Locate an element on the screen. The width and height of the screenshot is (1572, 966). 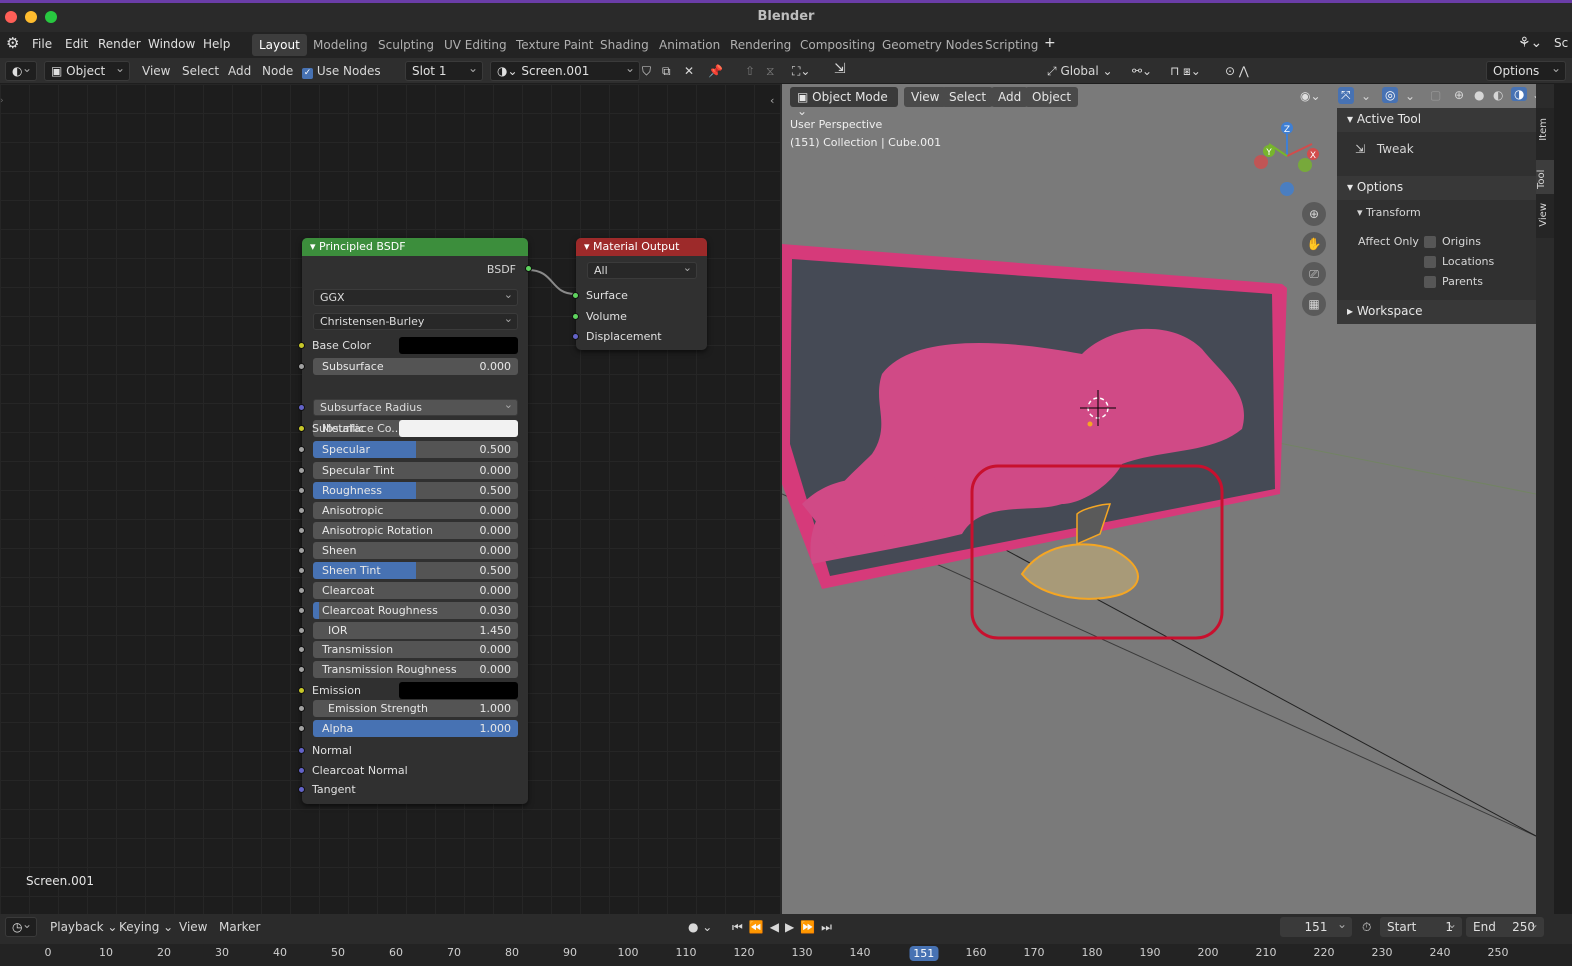
bsdf-value-slider: Sheen Tint 0.500 is located at coordinates (415, 570).